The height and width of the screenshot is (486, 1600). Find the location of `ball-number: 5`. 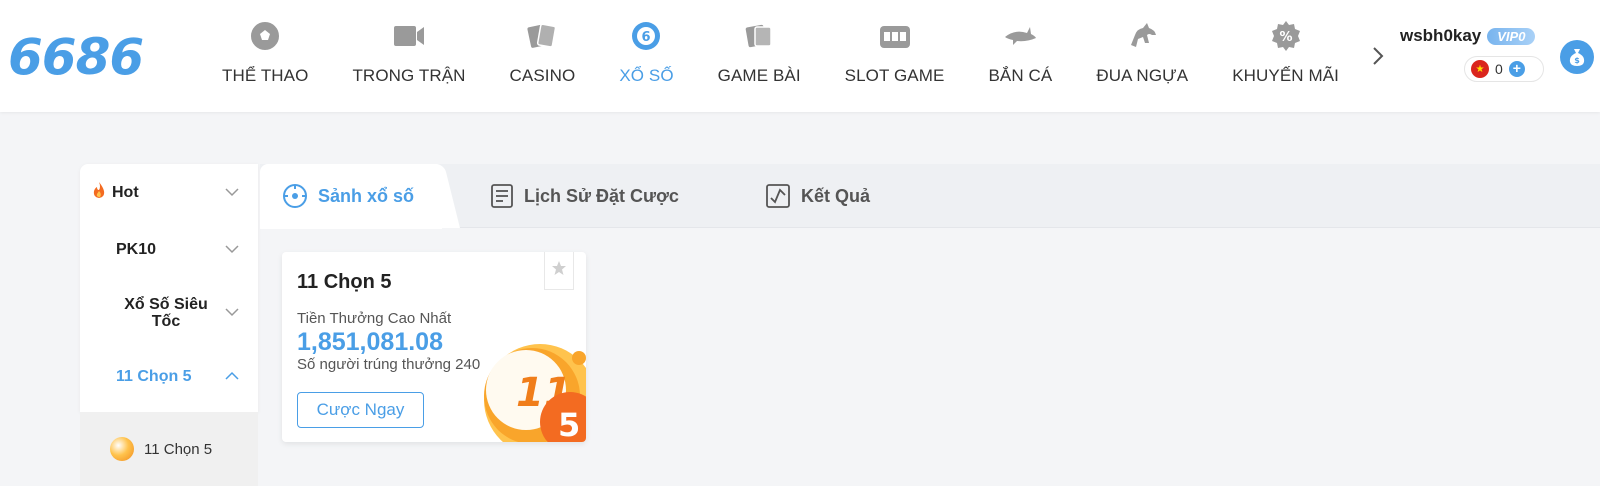

ball-number: 5 is located at coordinates (569, 424).